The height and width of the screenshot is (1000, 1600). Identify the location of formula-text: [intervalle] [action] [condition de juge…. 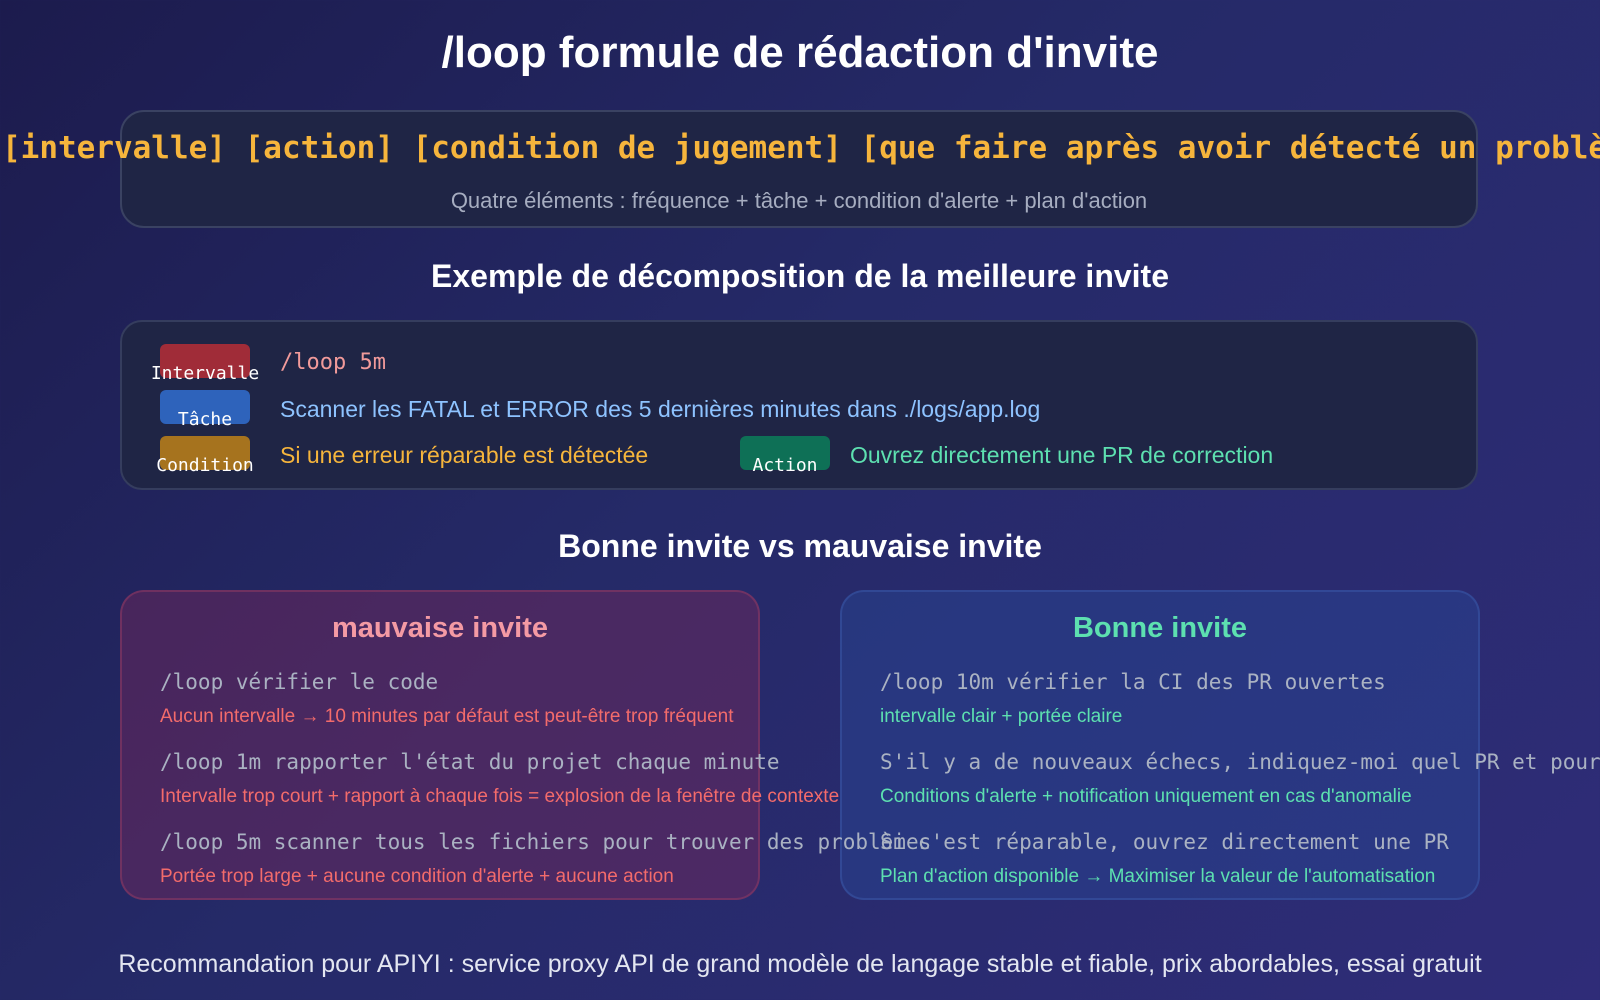
(801, 148).